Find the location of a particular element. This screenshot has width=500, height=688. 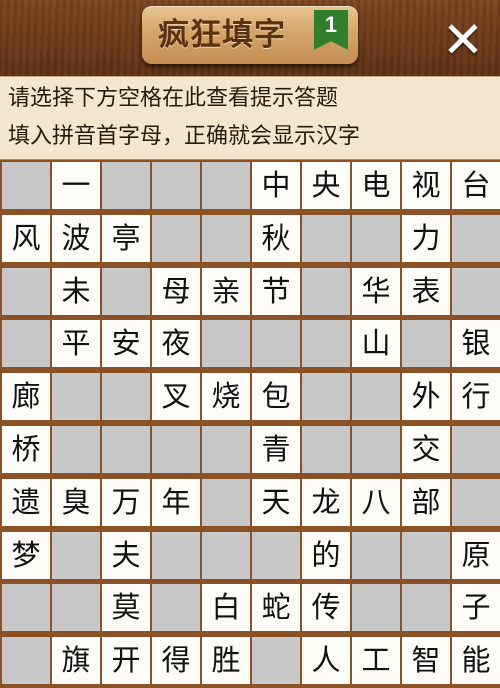

grid-cell: 亭 is located at coordinates (126, 238).